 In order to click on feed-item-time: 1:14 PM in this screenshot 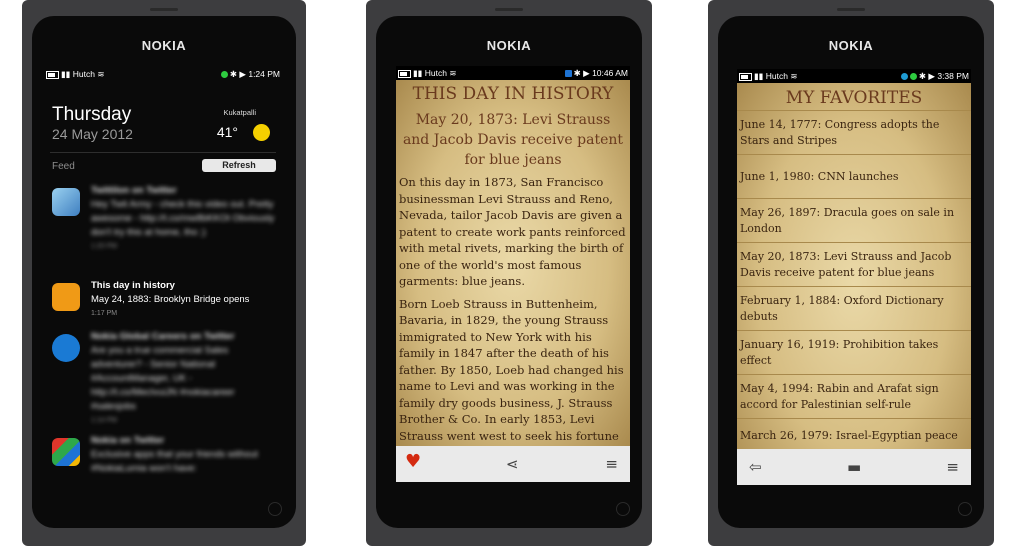, I will do `click(104, 420)`.